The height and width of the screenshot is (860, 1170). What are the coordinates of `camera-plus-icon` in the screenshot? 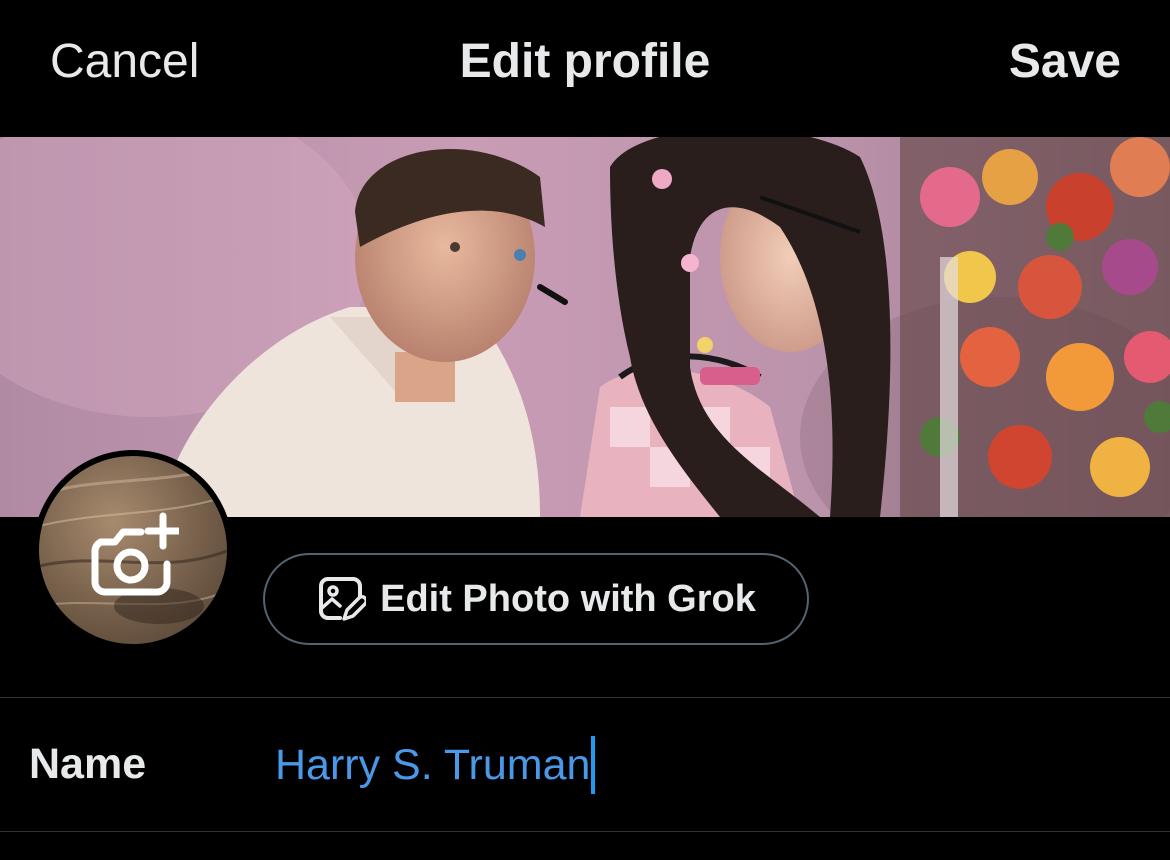 It's located at (135, 554).